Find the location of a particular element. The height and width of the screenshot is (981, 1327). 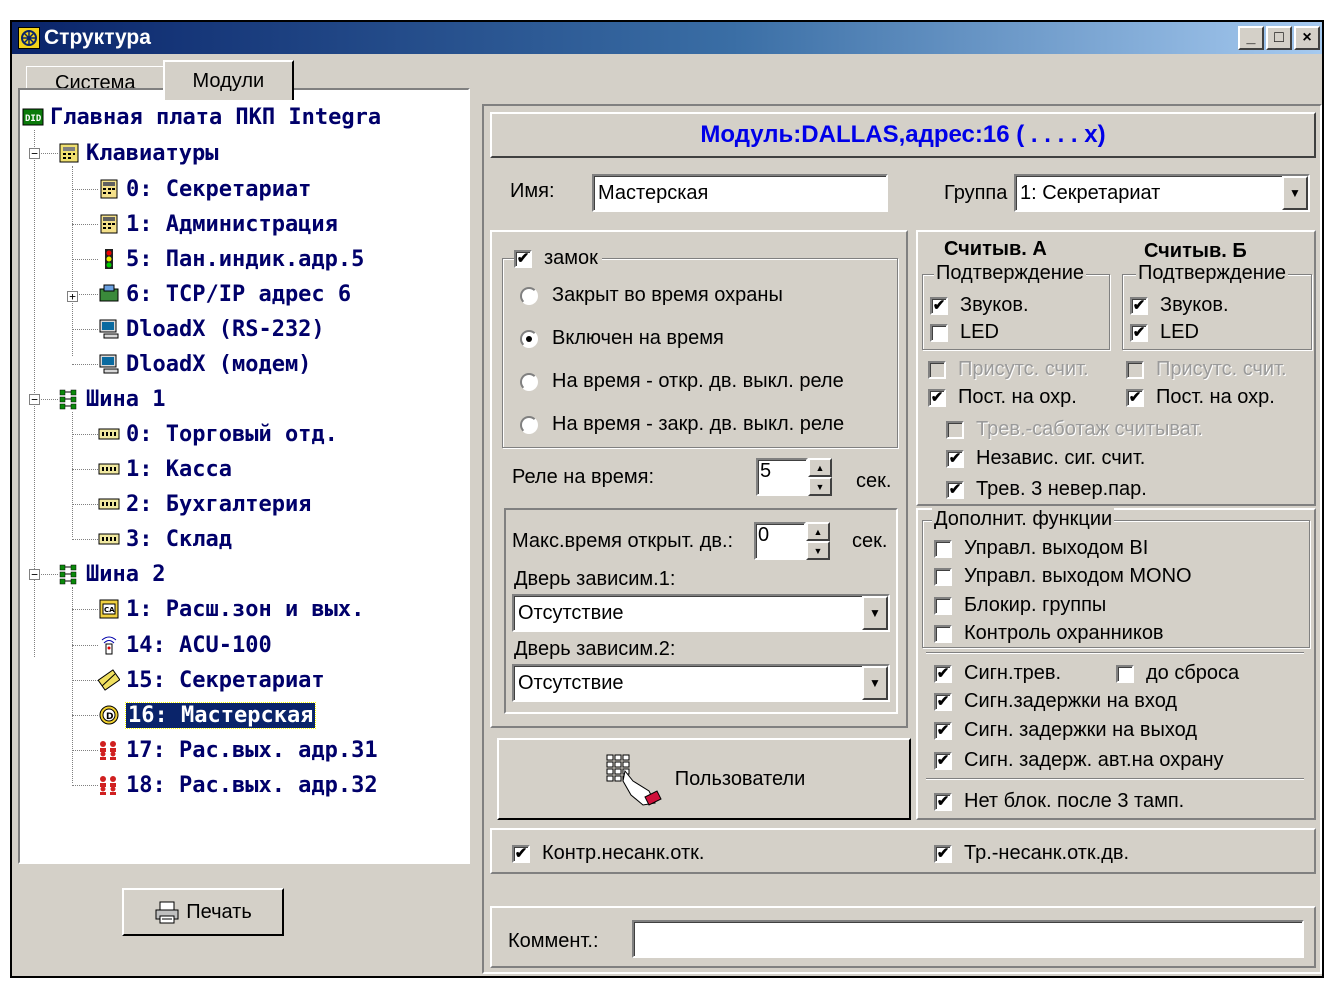

name-label: Имя: is located at coordinates (532, 191).